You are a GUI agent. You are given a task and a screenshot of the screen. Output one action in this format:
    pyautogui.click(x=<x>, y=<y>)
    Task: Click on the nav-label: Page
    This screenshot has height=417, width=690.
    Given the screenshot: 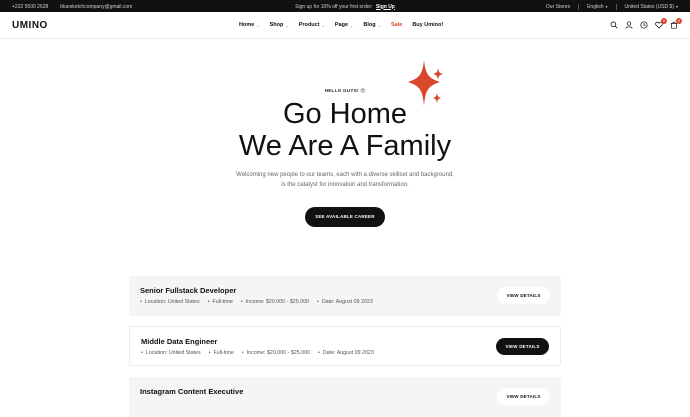 What is the action you would take?
    pyautogui.click(x=341, y=25)
    